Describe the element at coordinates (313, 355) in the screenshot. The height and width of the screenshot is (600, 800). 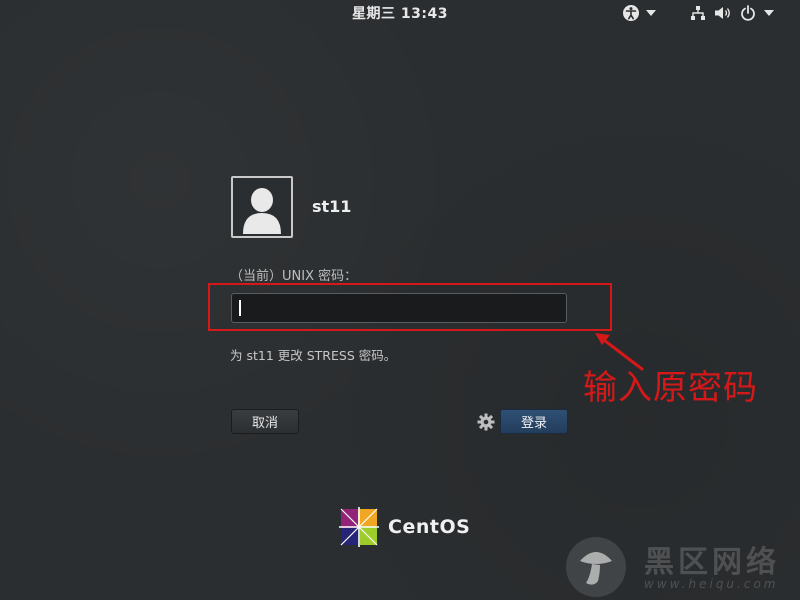
I see `change-password-message: 为 st11 更改 STRESS 密码。` at that location.